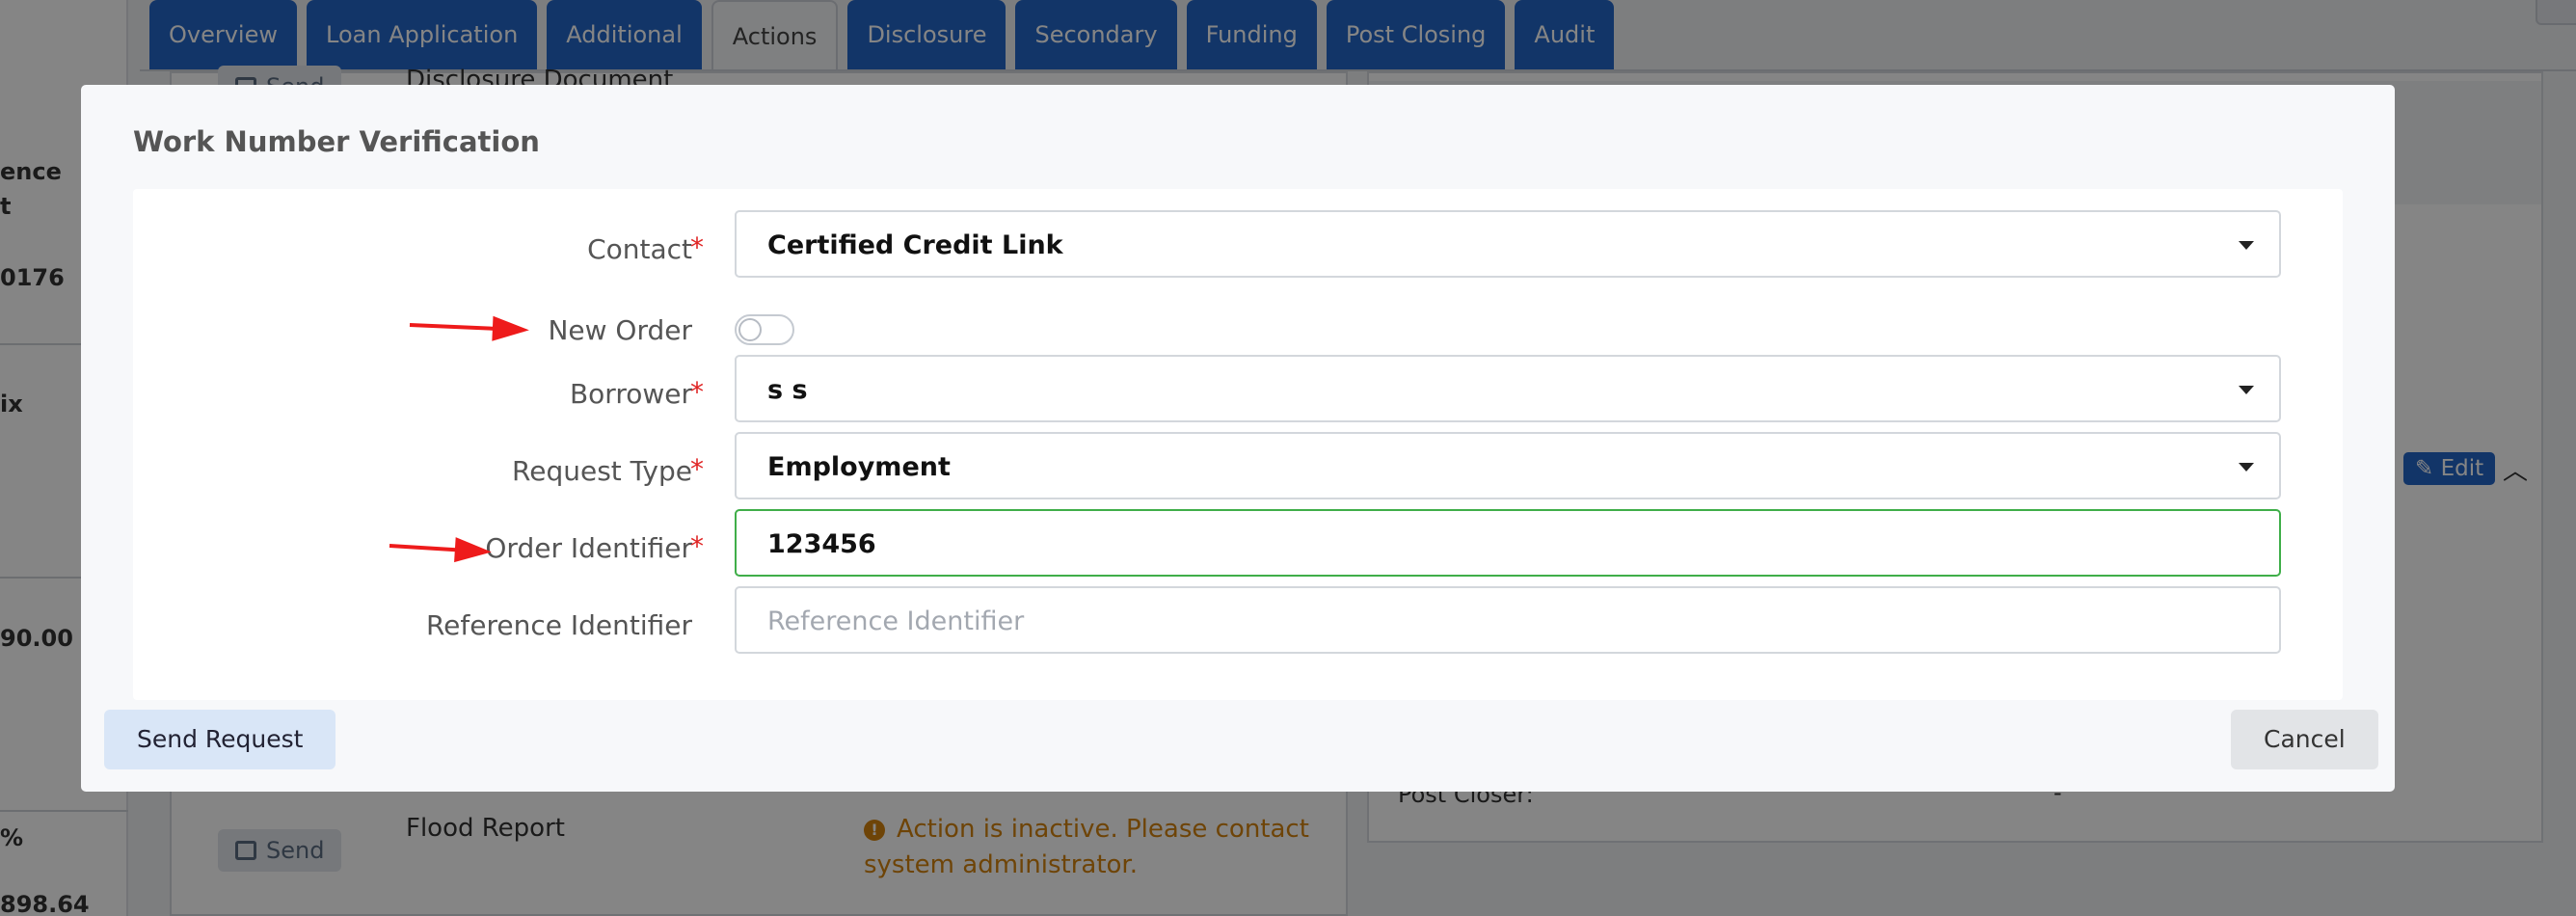  I want to click on reference-identifier-label: Reference Identifier, so click(559, 625).